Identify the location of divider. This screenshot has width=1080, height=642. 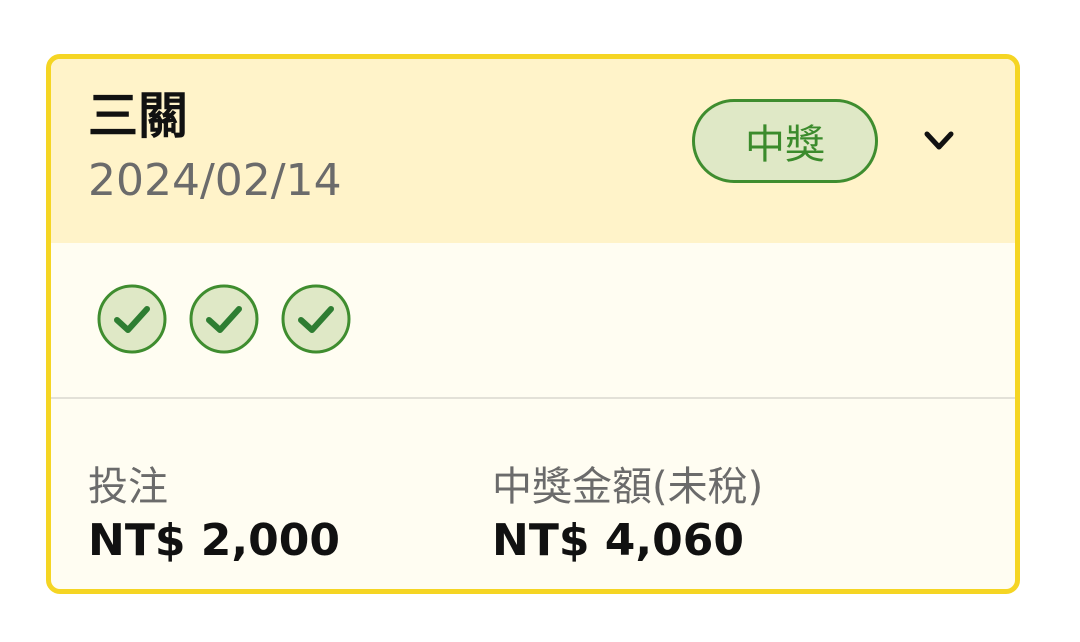
(533, 398).